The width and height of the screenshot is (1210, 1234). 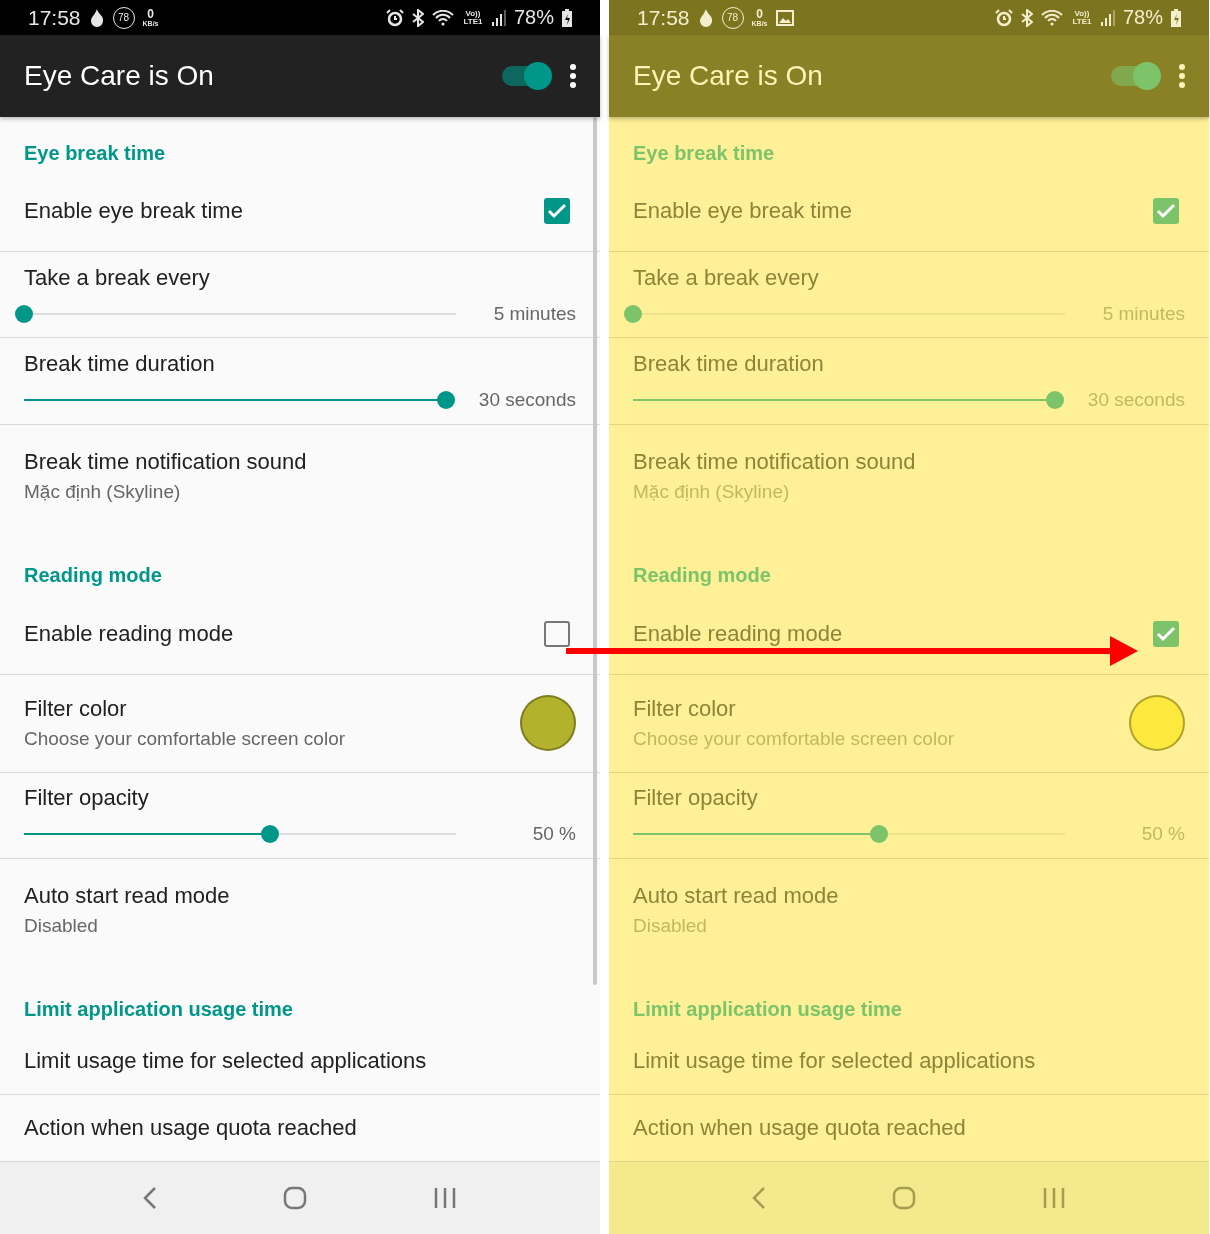 What do you see at coordinates (300, 895) in the screenshot?
I see `setting-title: Auto start read mode` at bounding box center [300, 895].